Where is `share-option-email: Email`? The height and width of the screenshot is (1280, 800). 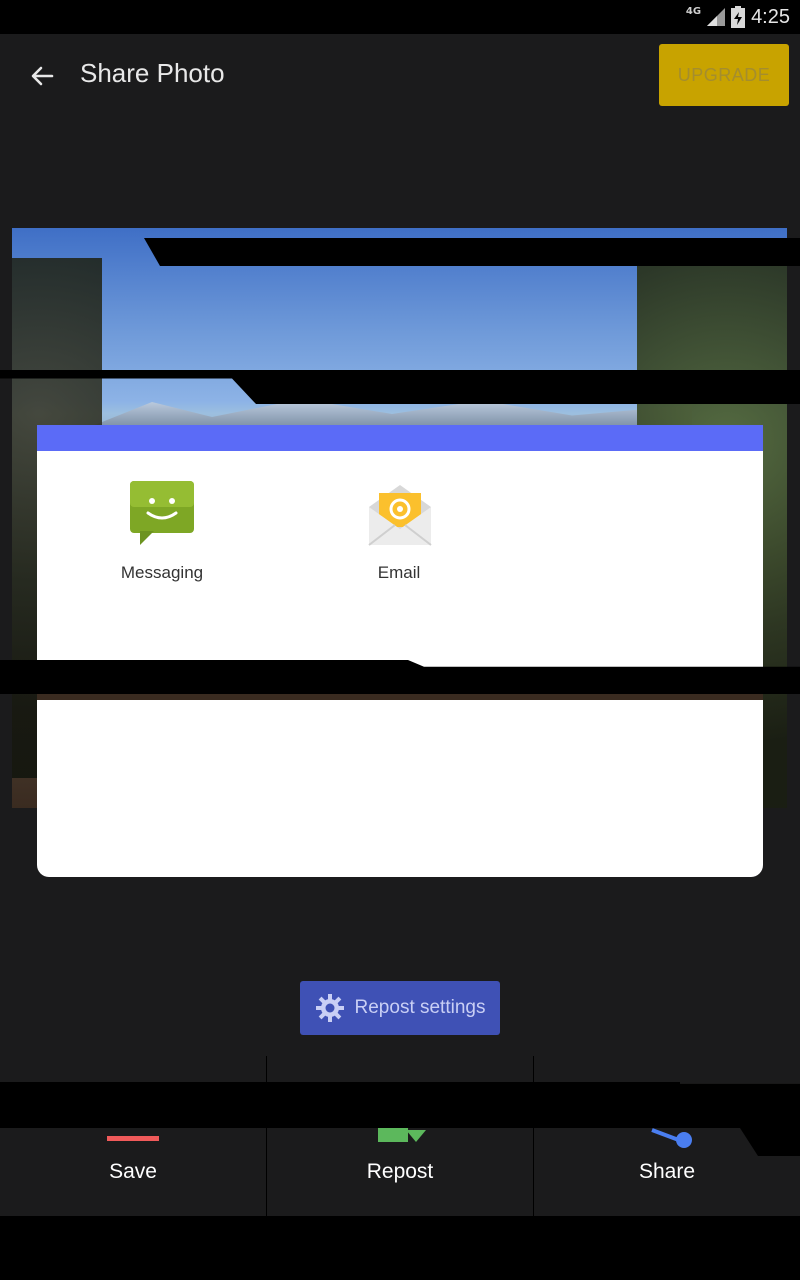 share-option-email: Email is located at coordinates (399, 530).